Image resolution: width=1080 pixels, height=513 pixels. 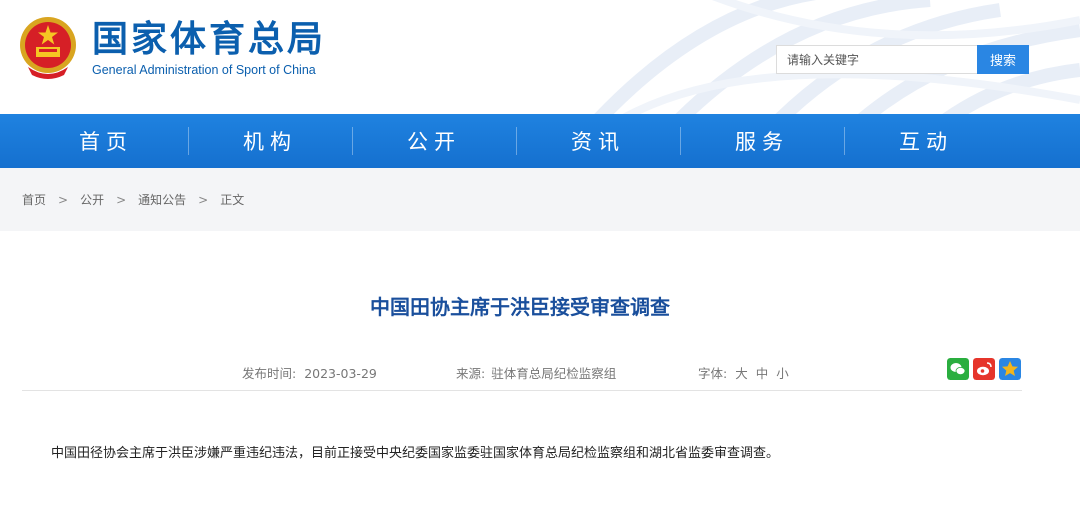 I want to click on nav-item-services: 服务, so click(x=762, y=141).